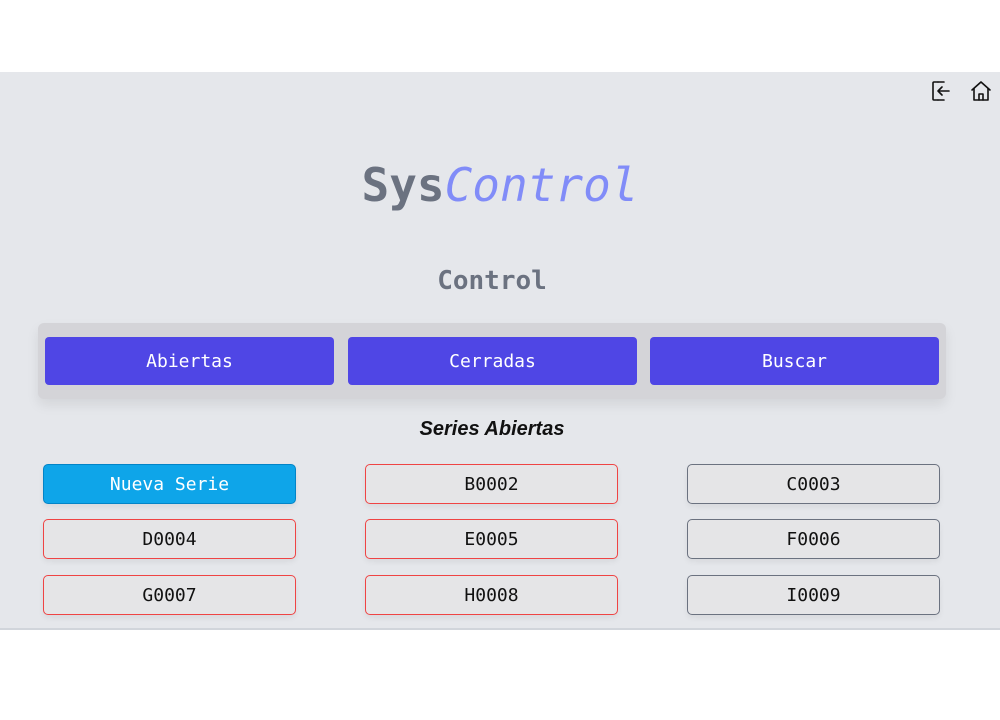  Describe the element at coordinates (941, 91) in the screenshot. I see `logout-icon` at that location.